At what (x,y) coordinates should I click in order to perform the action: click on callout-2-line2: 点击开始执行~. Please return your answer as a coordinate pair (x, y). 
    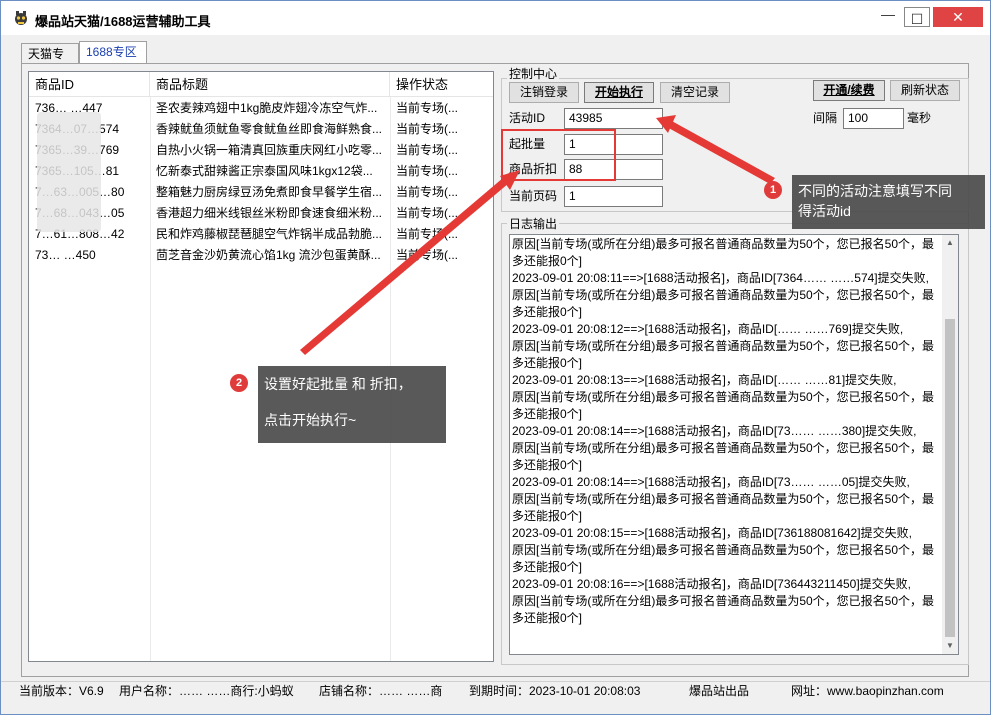
    Looking at the image, I should click on (310, 420).